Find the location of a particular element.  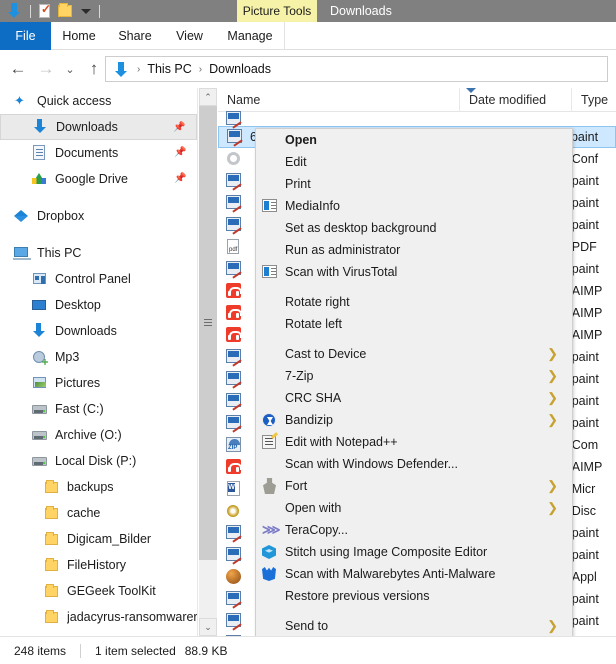

forward-button: → is located at coordinates (46, 69).